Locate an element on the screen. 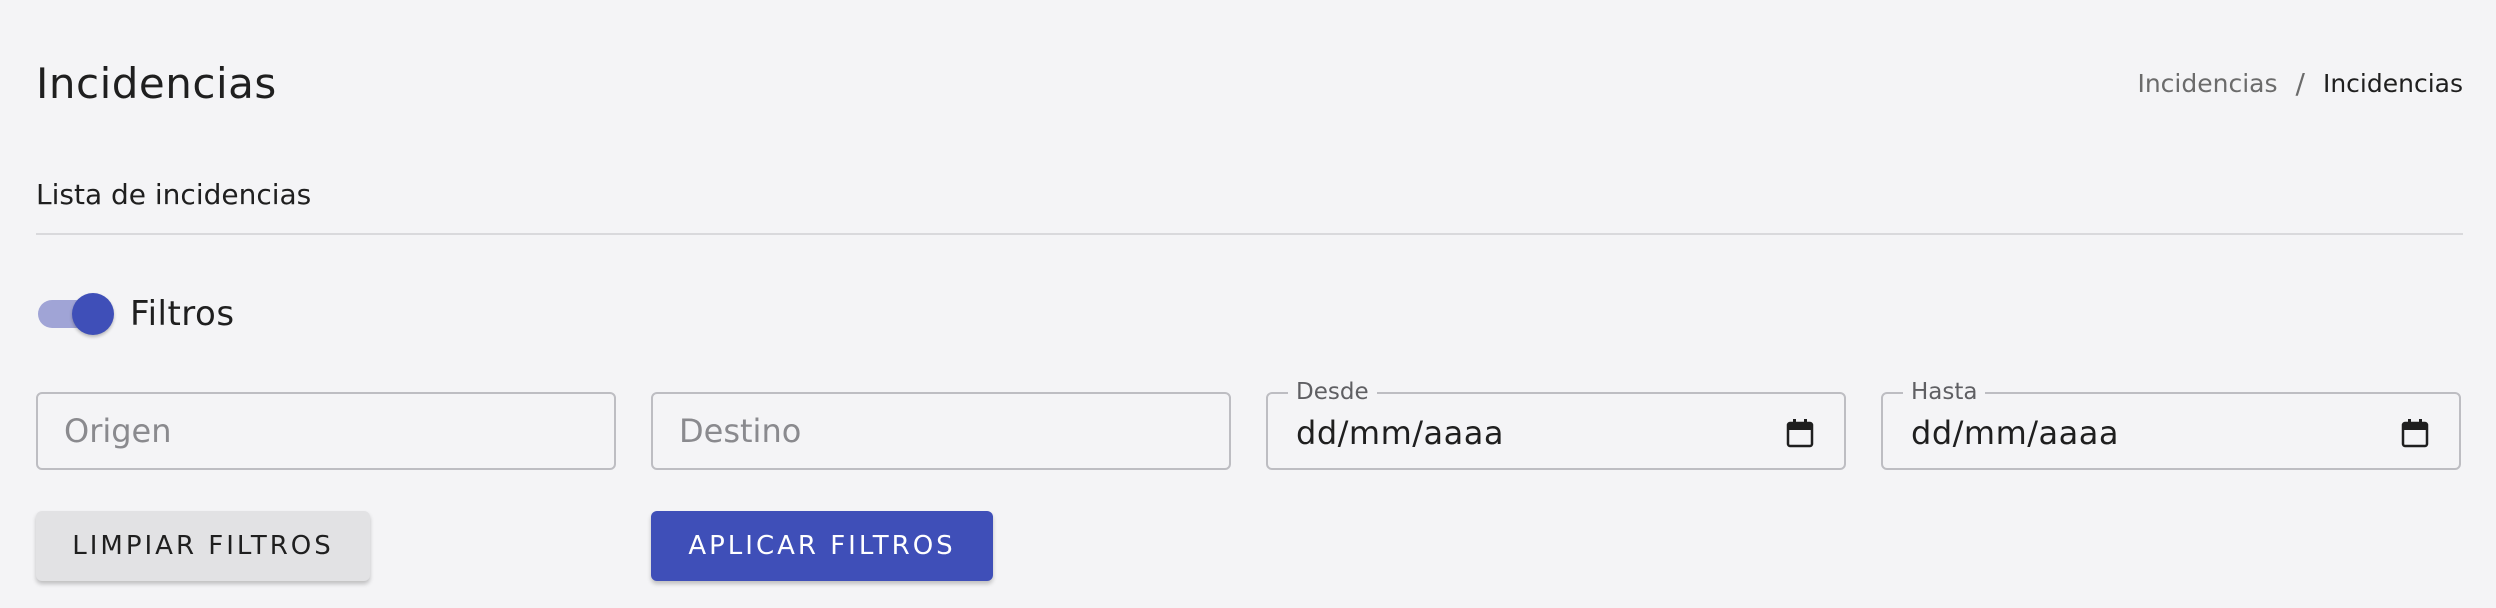 The height and width of the screenshot is (608, 2496). hasta-label: Hasta is located at coordinates (1944, 392).